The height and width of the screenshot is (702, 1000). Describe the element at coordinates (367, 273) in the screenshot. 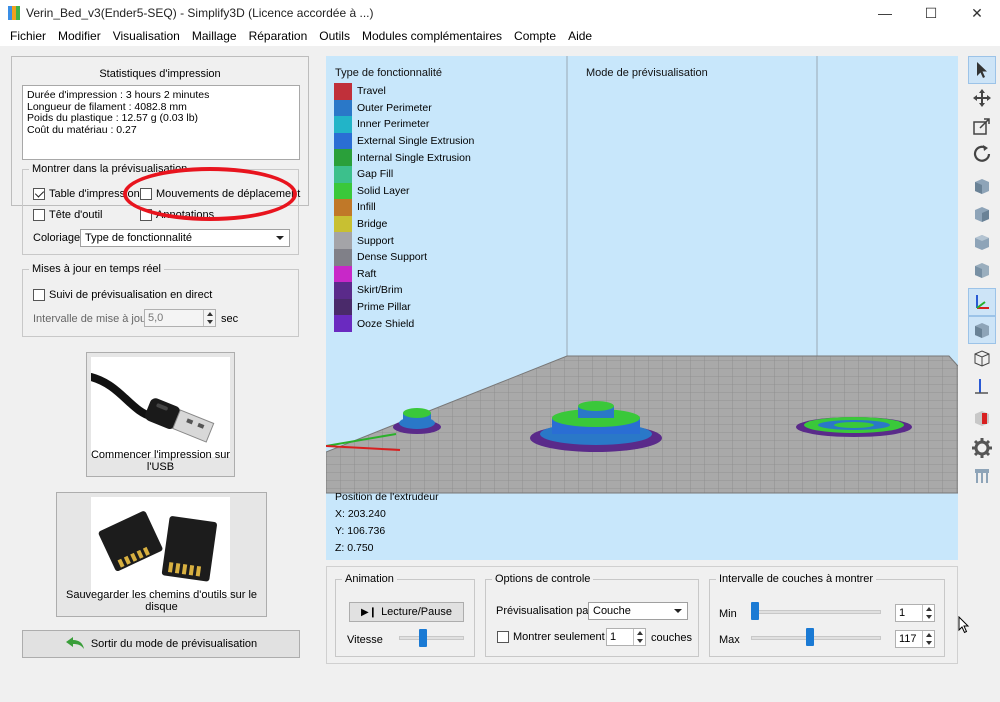

I see `legend-label: Raft` at that location.